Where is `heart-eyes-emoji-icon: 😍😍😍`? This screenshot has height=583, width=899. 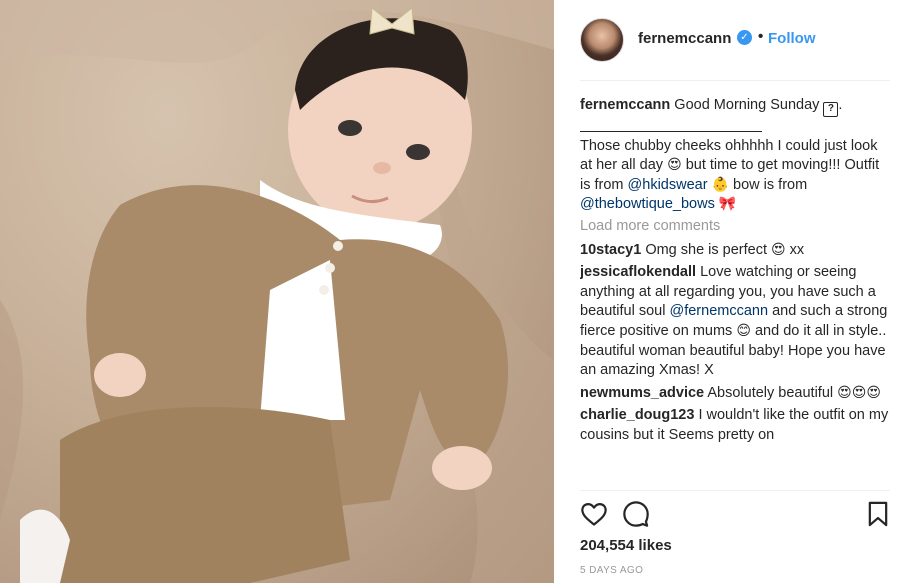
heart-eyes-emoji-icon: 😍😍😍 is located at coordinates (859, 392).